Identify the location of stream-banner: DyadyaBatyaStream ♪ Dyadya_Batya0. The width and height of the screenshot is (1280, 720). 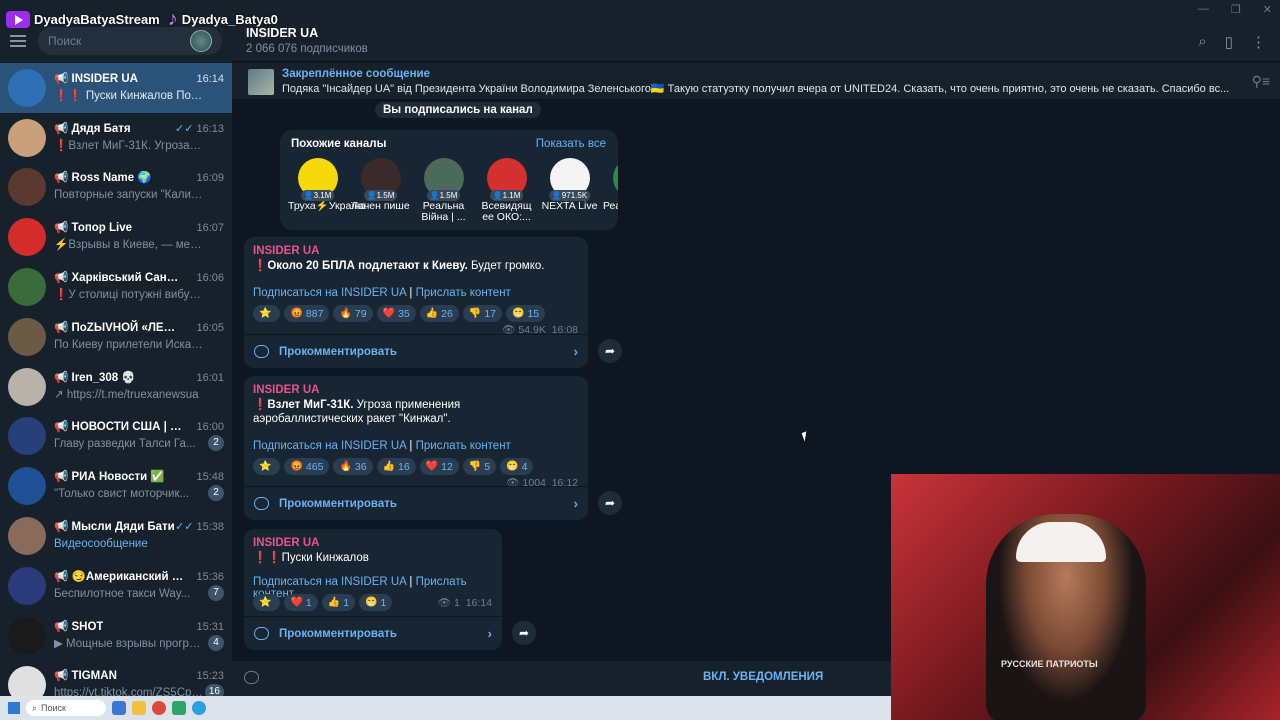
(142, 19).